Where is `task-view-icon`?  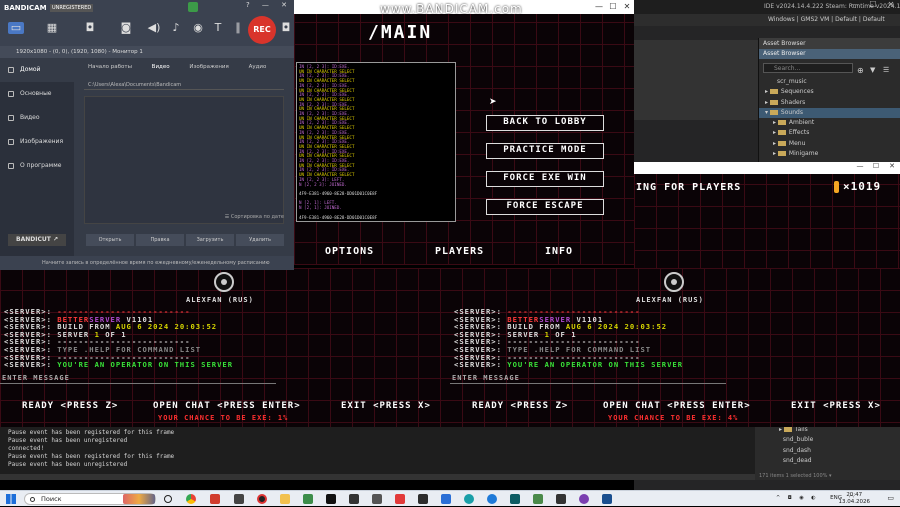 task-view-icon is located at coordinates (168, 499).